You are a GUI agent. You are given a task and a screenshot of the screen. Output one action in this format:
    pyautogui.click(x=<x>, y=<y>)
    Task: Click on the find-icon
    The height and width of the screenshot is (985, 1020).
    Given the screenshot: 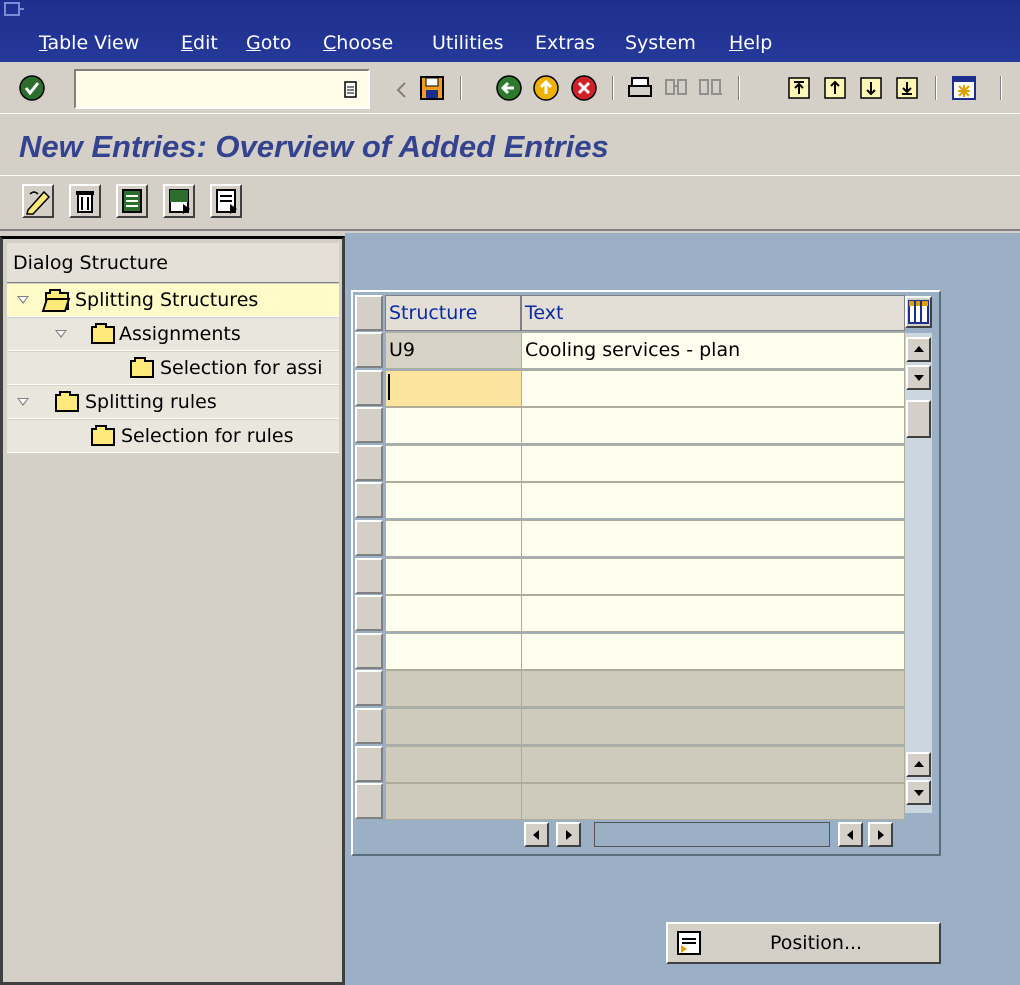 What is the action you would take?
    pyautogui.click(x=676, y=88)
    